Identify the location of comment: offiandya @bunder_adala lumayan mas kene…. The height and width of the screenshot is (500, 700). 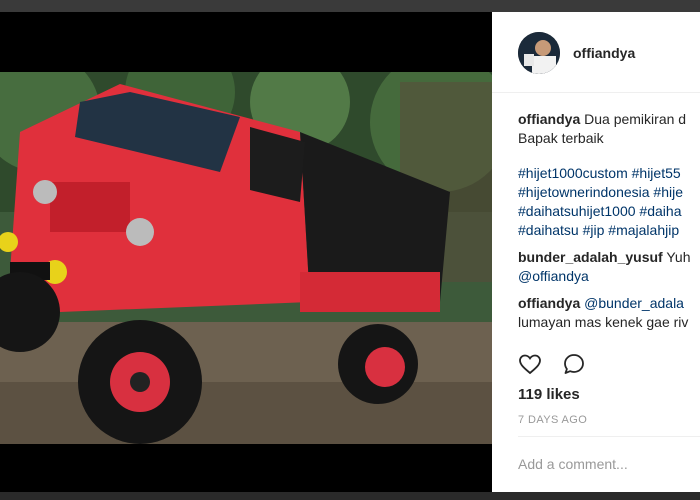
(609, 313).